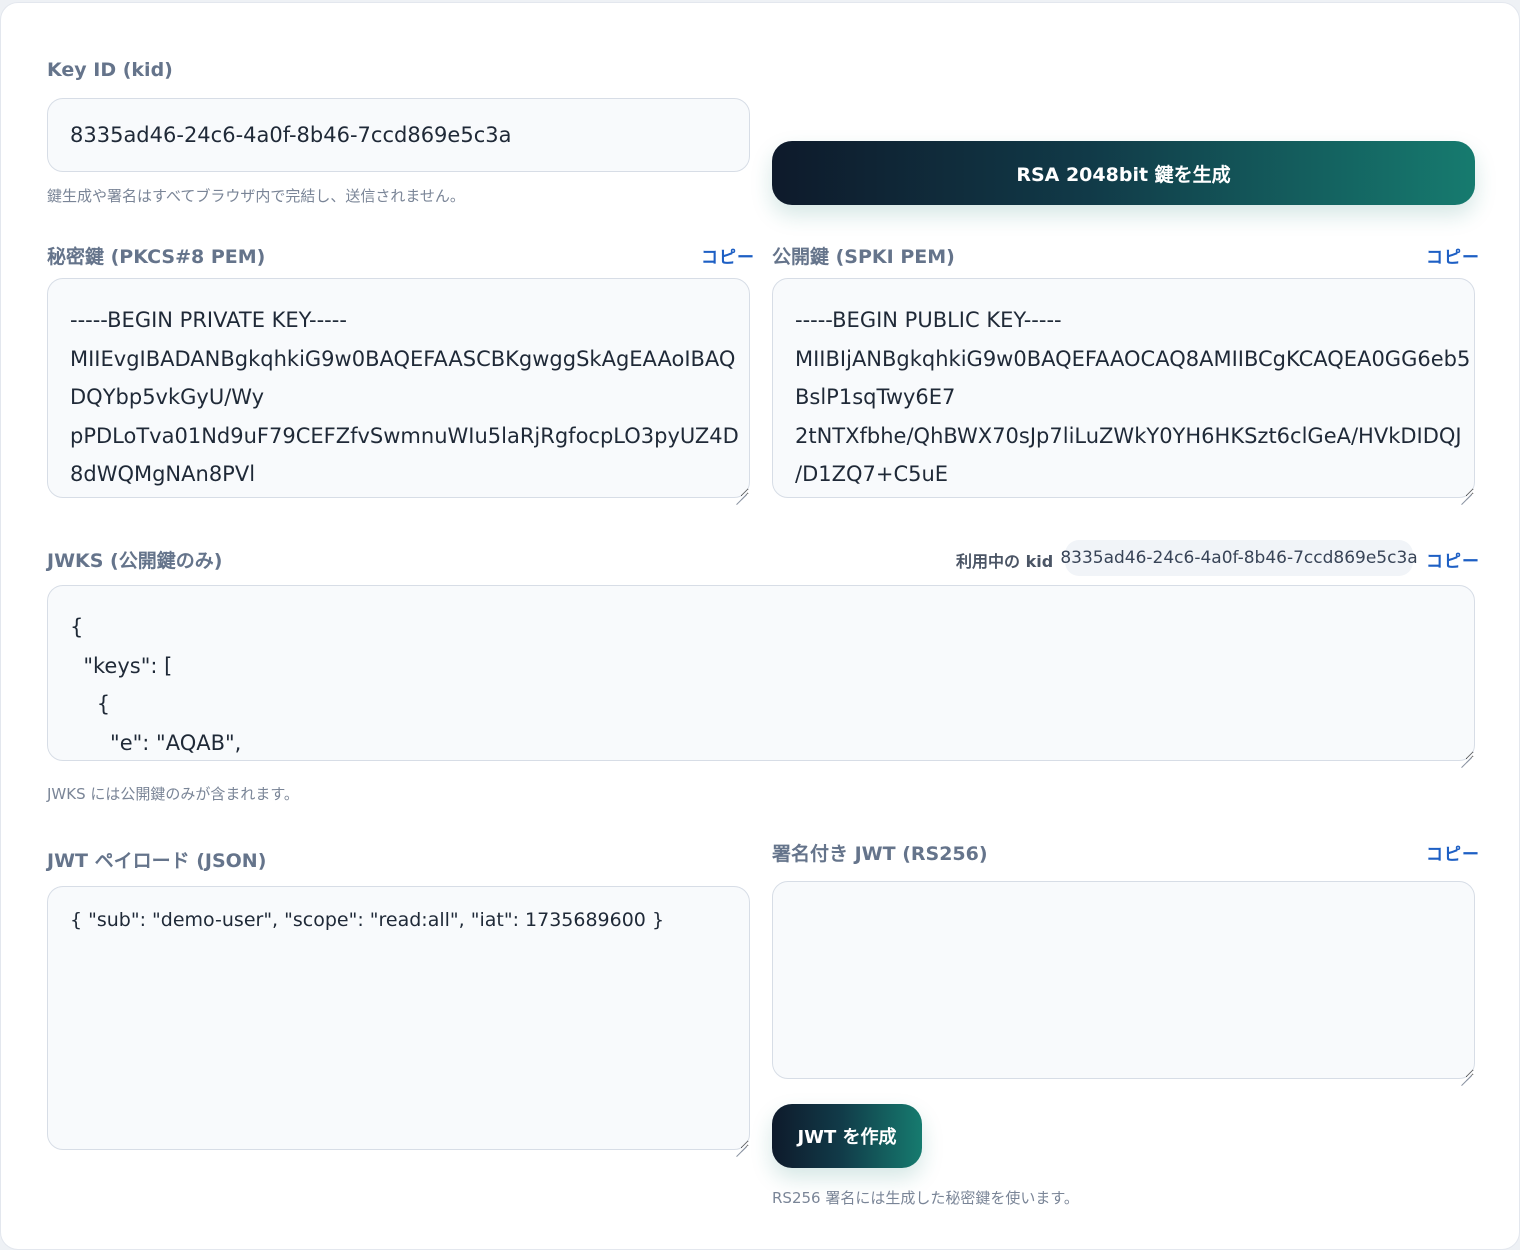 The width and height of the screenshot is (1520, 1250). Describe the element at coordinates (863, 257) in the screenshot. I see `public-key-label: 公開鍵 (SPKI PEM)` at that location.